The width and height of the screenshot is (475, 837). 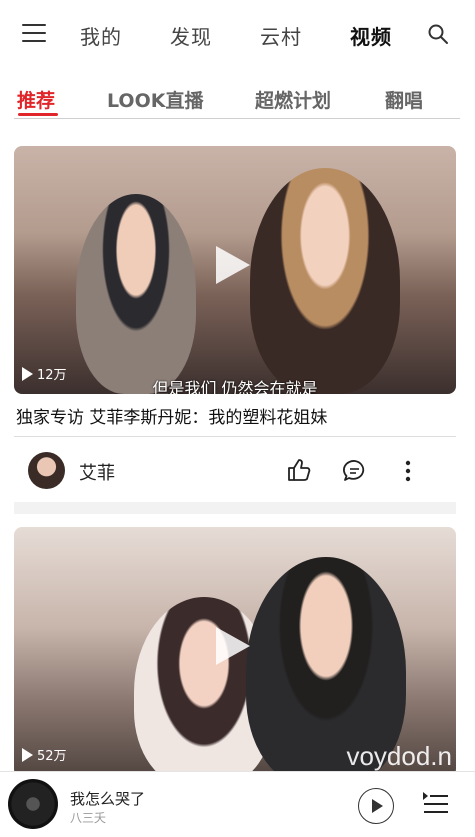 I want to click on video-subtitle: 但是我们 仍然会在就是, so click(x=235, y=386).